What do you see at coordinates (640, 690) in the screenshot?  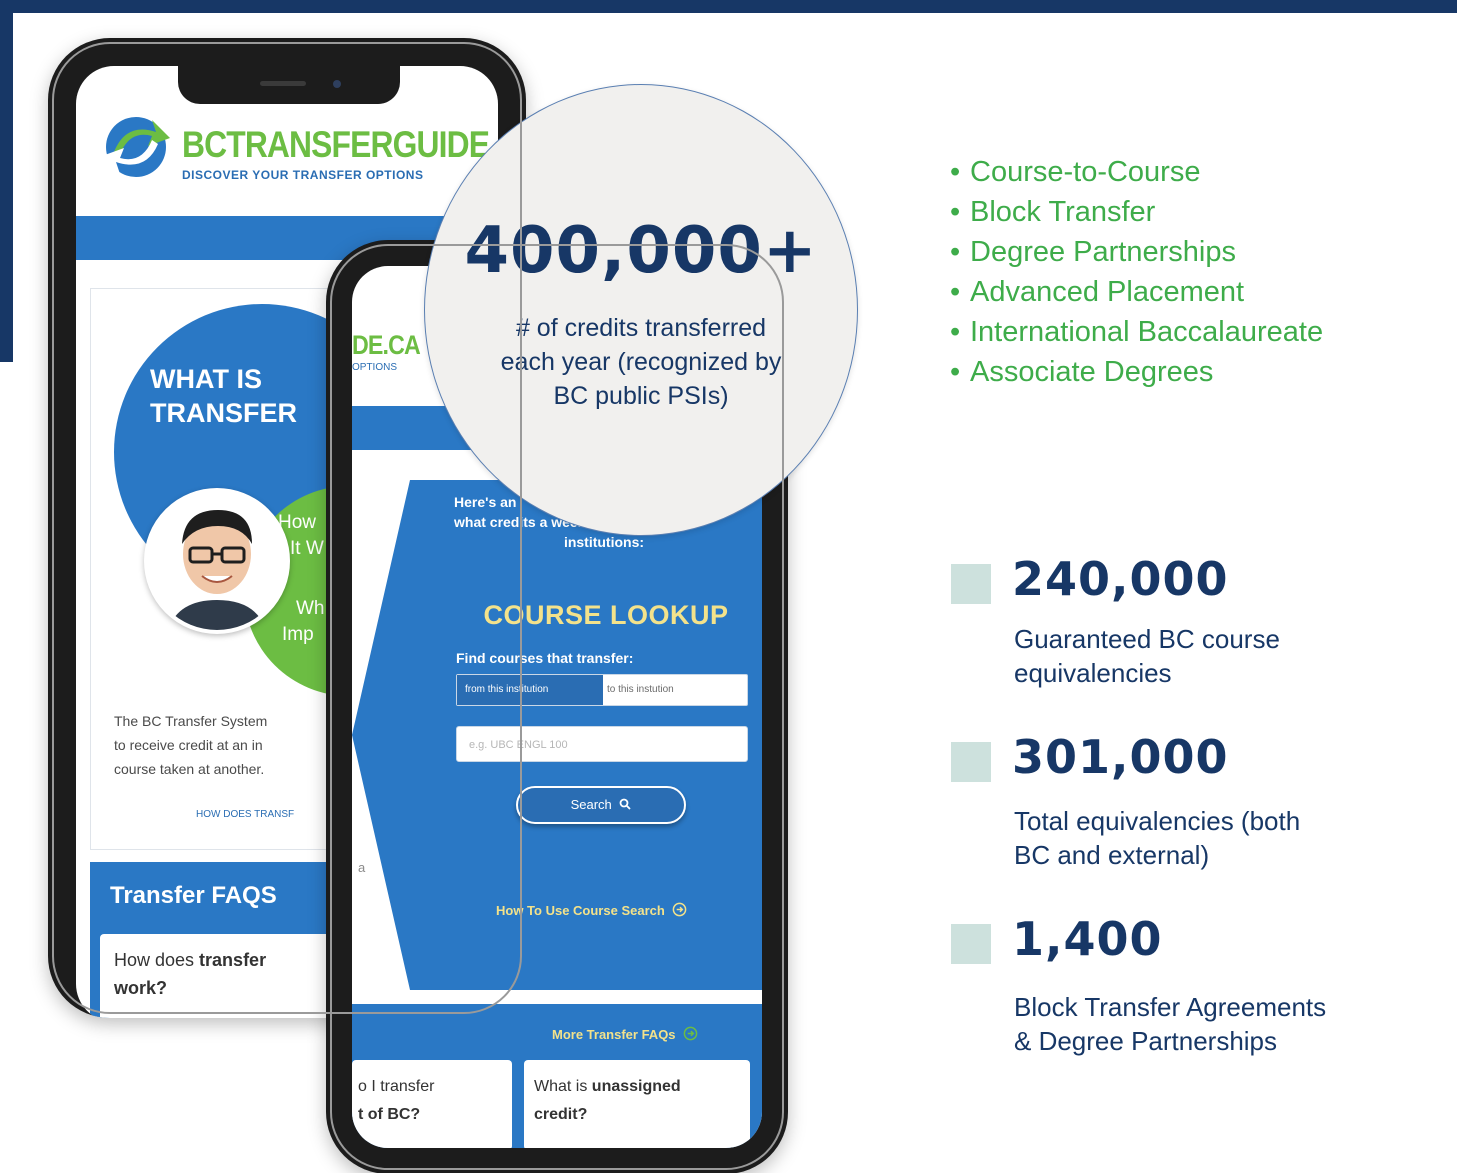 I see `toggle-to-institution: to this instution` at bounding box center [640, 690].